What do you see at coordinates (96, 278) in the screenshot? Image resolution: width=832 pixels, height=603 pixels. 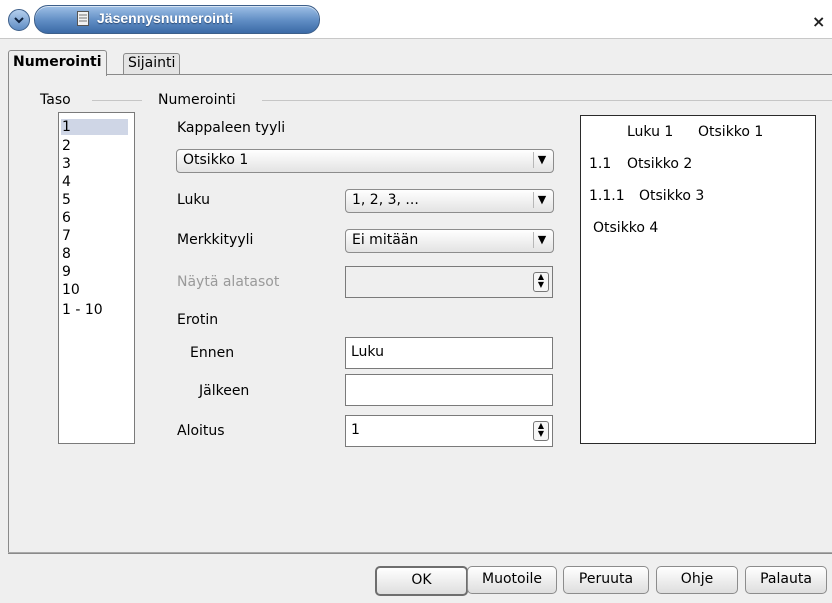 I see `taso-listbox: 1 2 3 4 5 6 7 8 9 10 1 - 10` at bounding box center [96, 278].